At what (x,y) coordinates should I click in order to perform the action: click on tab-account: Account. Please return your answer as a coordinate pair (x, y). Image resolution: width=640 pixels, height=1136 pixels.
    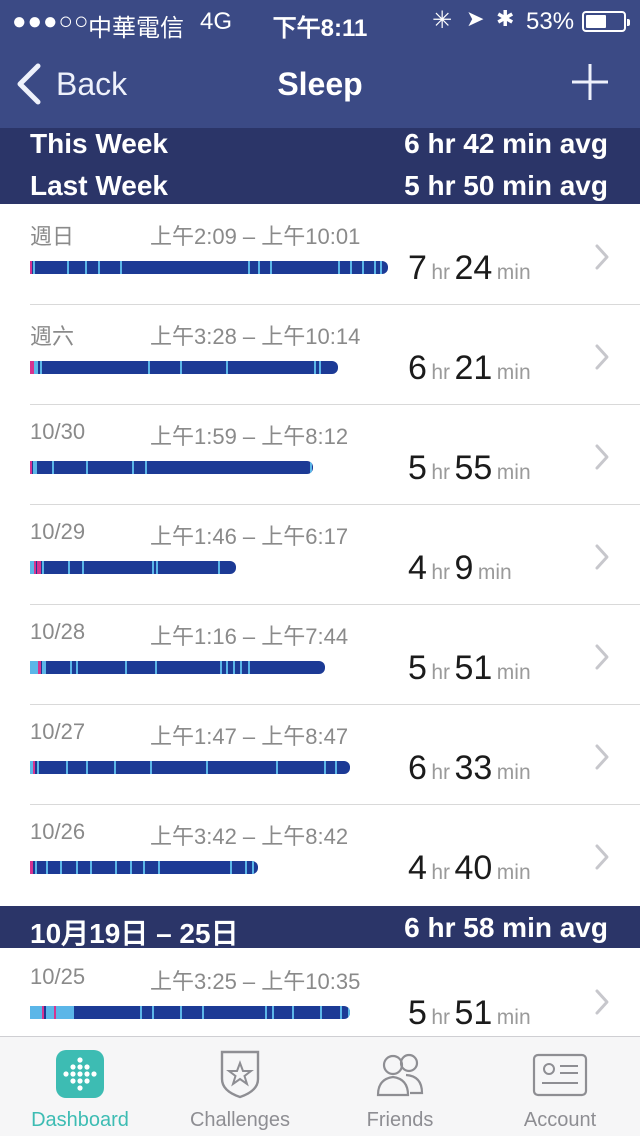
    Looking at the image, I should click on (560, 1086).